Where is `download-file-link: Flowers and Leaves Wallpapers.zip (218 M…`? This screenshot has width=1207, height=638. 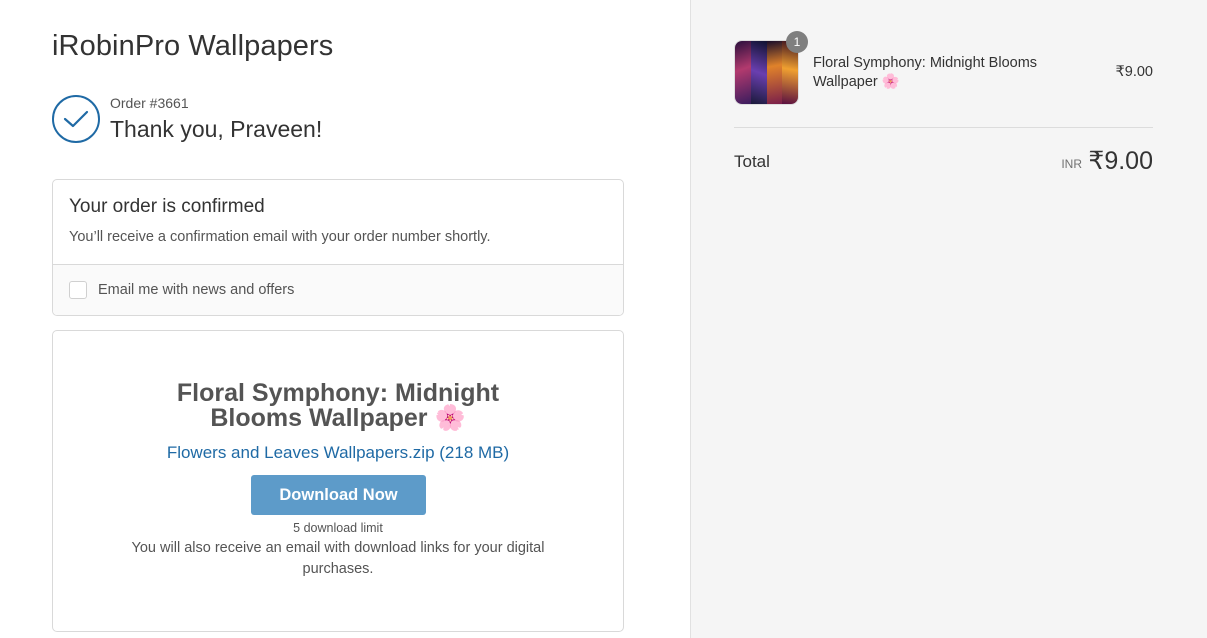 download-file-link: Flowers and Leaves Wallpapers.zip (218 M… is located at coordinates (338, 453).